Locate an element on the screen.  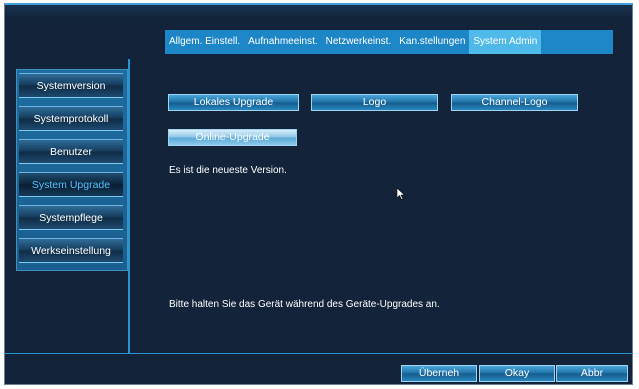
sidebar-item-system-maintenance: Systempflege is located at coordinates (71, 217).